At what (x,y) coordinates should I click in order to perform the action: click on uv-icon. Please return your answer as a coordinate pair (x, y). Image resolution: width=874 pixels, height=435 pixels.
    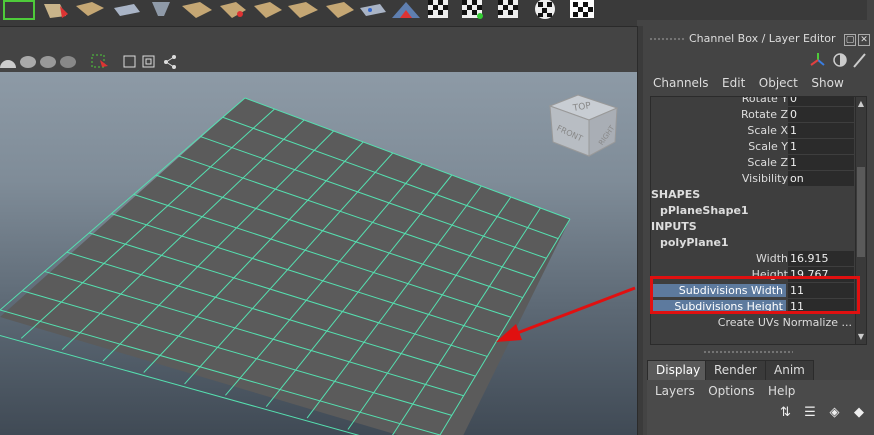
    Looking at the image, I should click on (127, 10).